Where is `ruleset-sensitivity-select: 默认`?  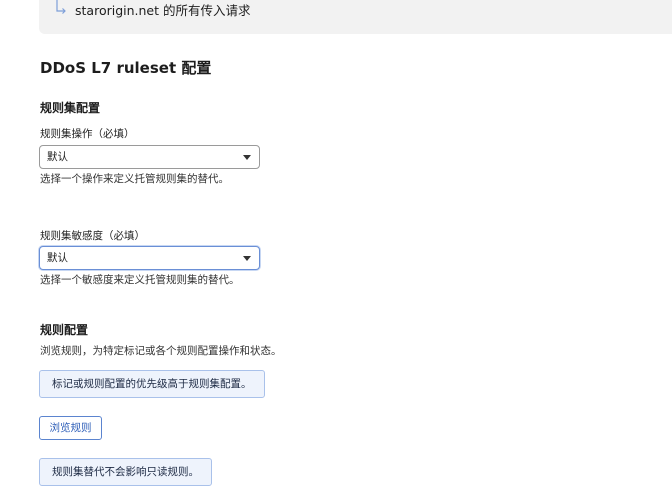 ruleset-sensitivity-select: 默认 is located at coordinates (149, 258).